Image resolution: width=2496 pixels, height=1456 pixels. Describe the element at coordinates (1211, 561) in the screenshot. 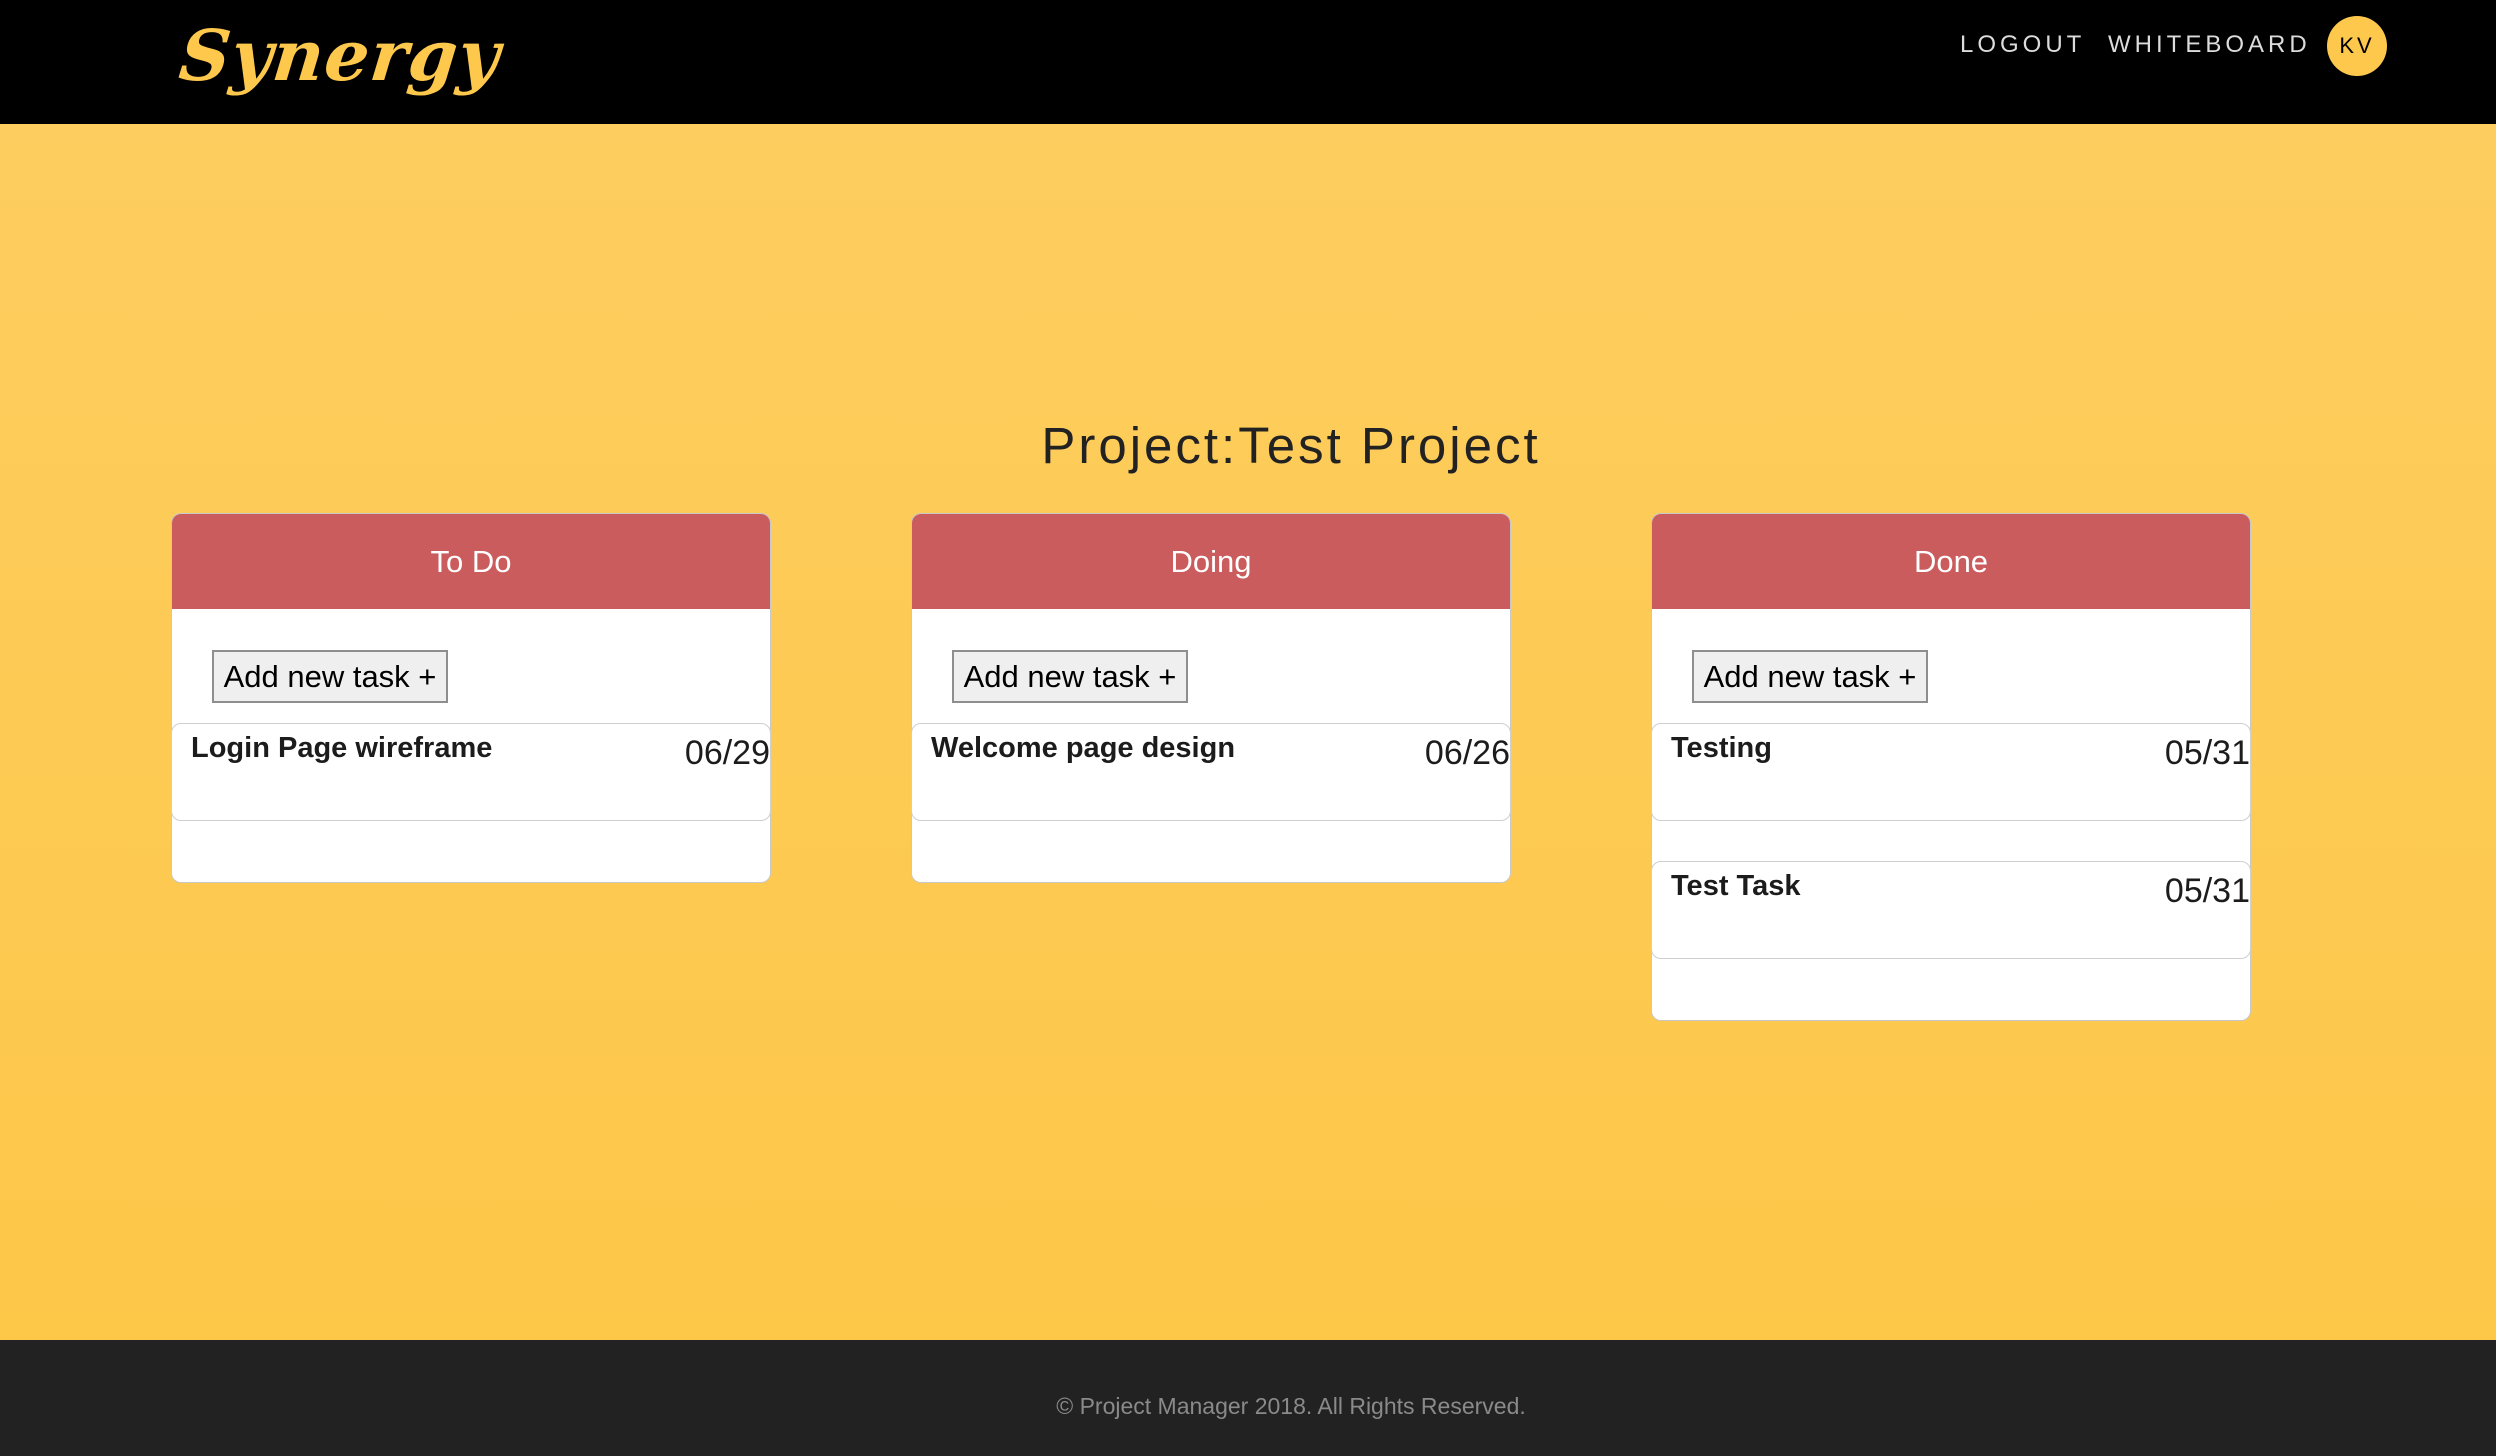

I see `column-header: Doing` at that location.